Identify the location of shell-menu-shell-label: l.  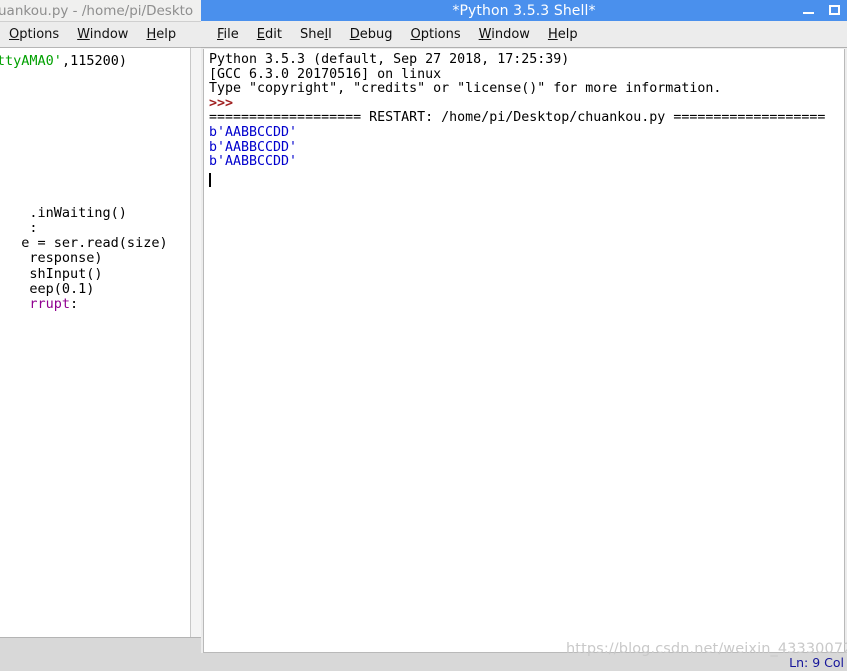
(330, 34).